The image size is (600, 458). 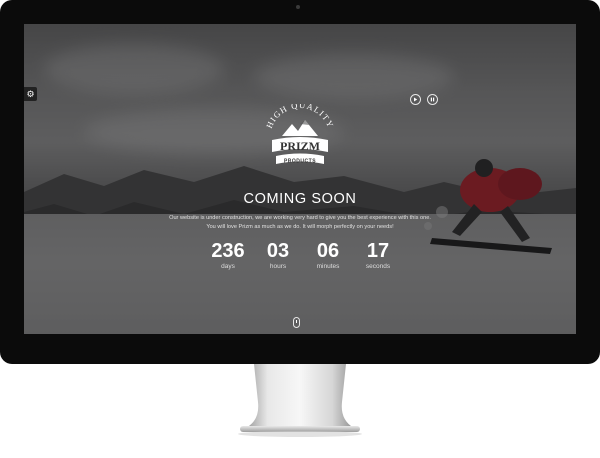 I want to click on countdown-days: 236 days, so click(x=228, y=257).